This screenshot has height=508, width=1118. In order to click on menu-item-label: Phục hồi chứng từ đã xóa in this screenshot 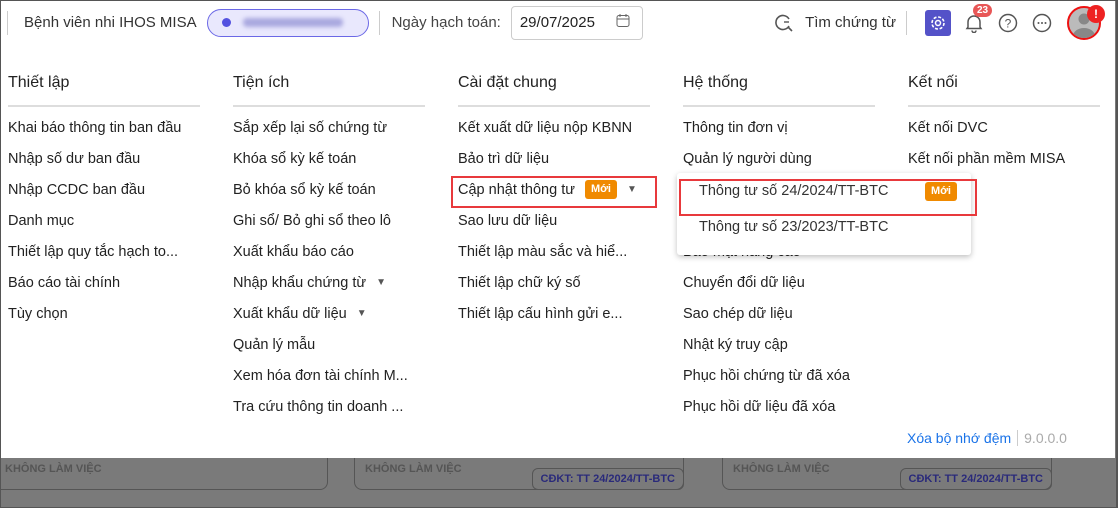, I will do `click(766, 376)`.